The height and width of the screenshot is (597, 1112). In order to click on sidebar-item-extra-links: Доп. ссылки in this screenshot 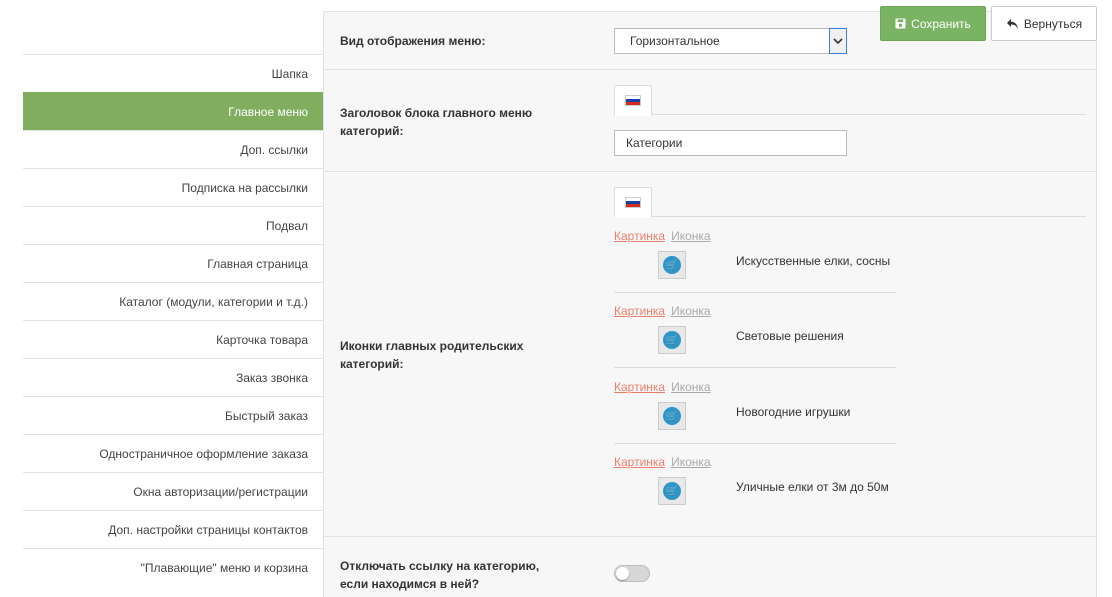, I will do `click(173, 149)`.